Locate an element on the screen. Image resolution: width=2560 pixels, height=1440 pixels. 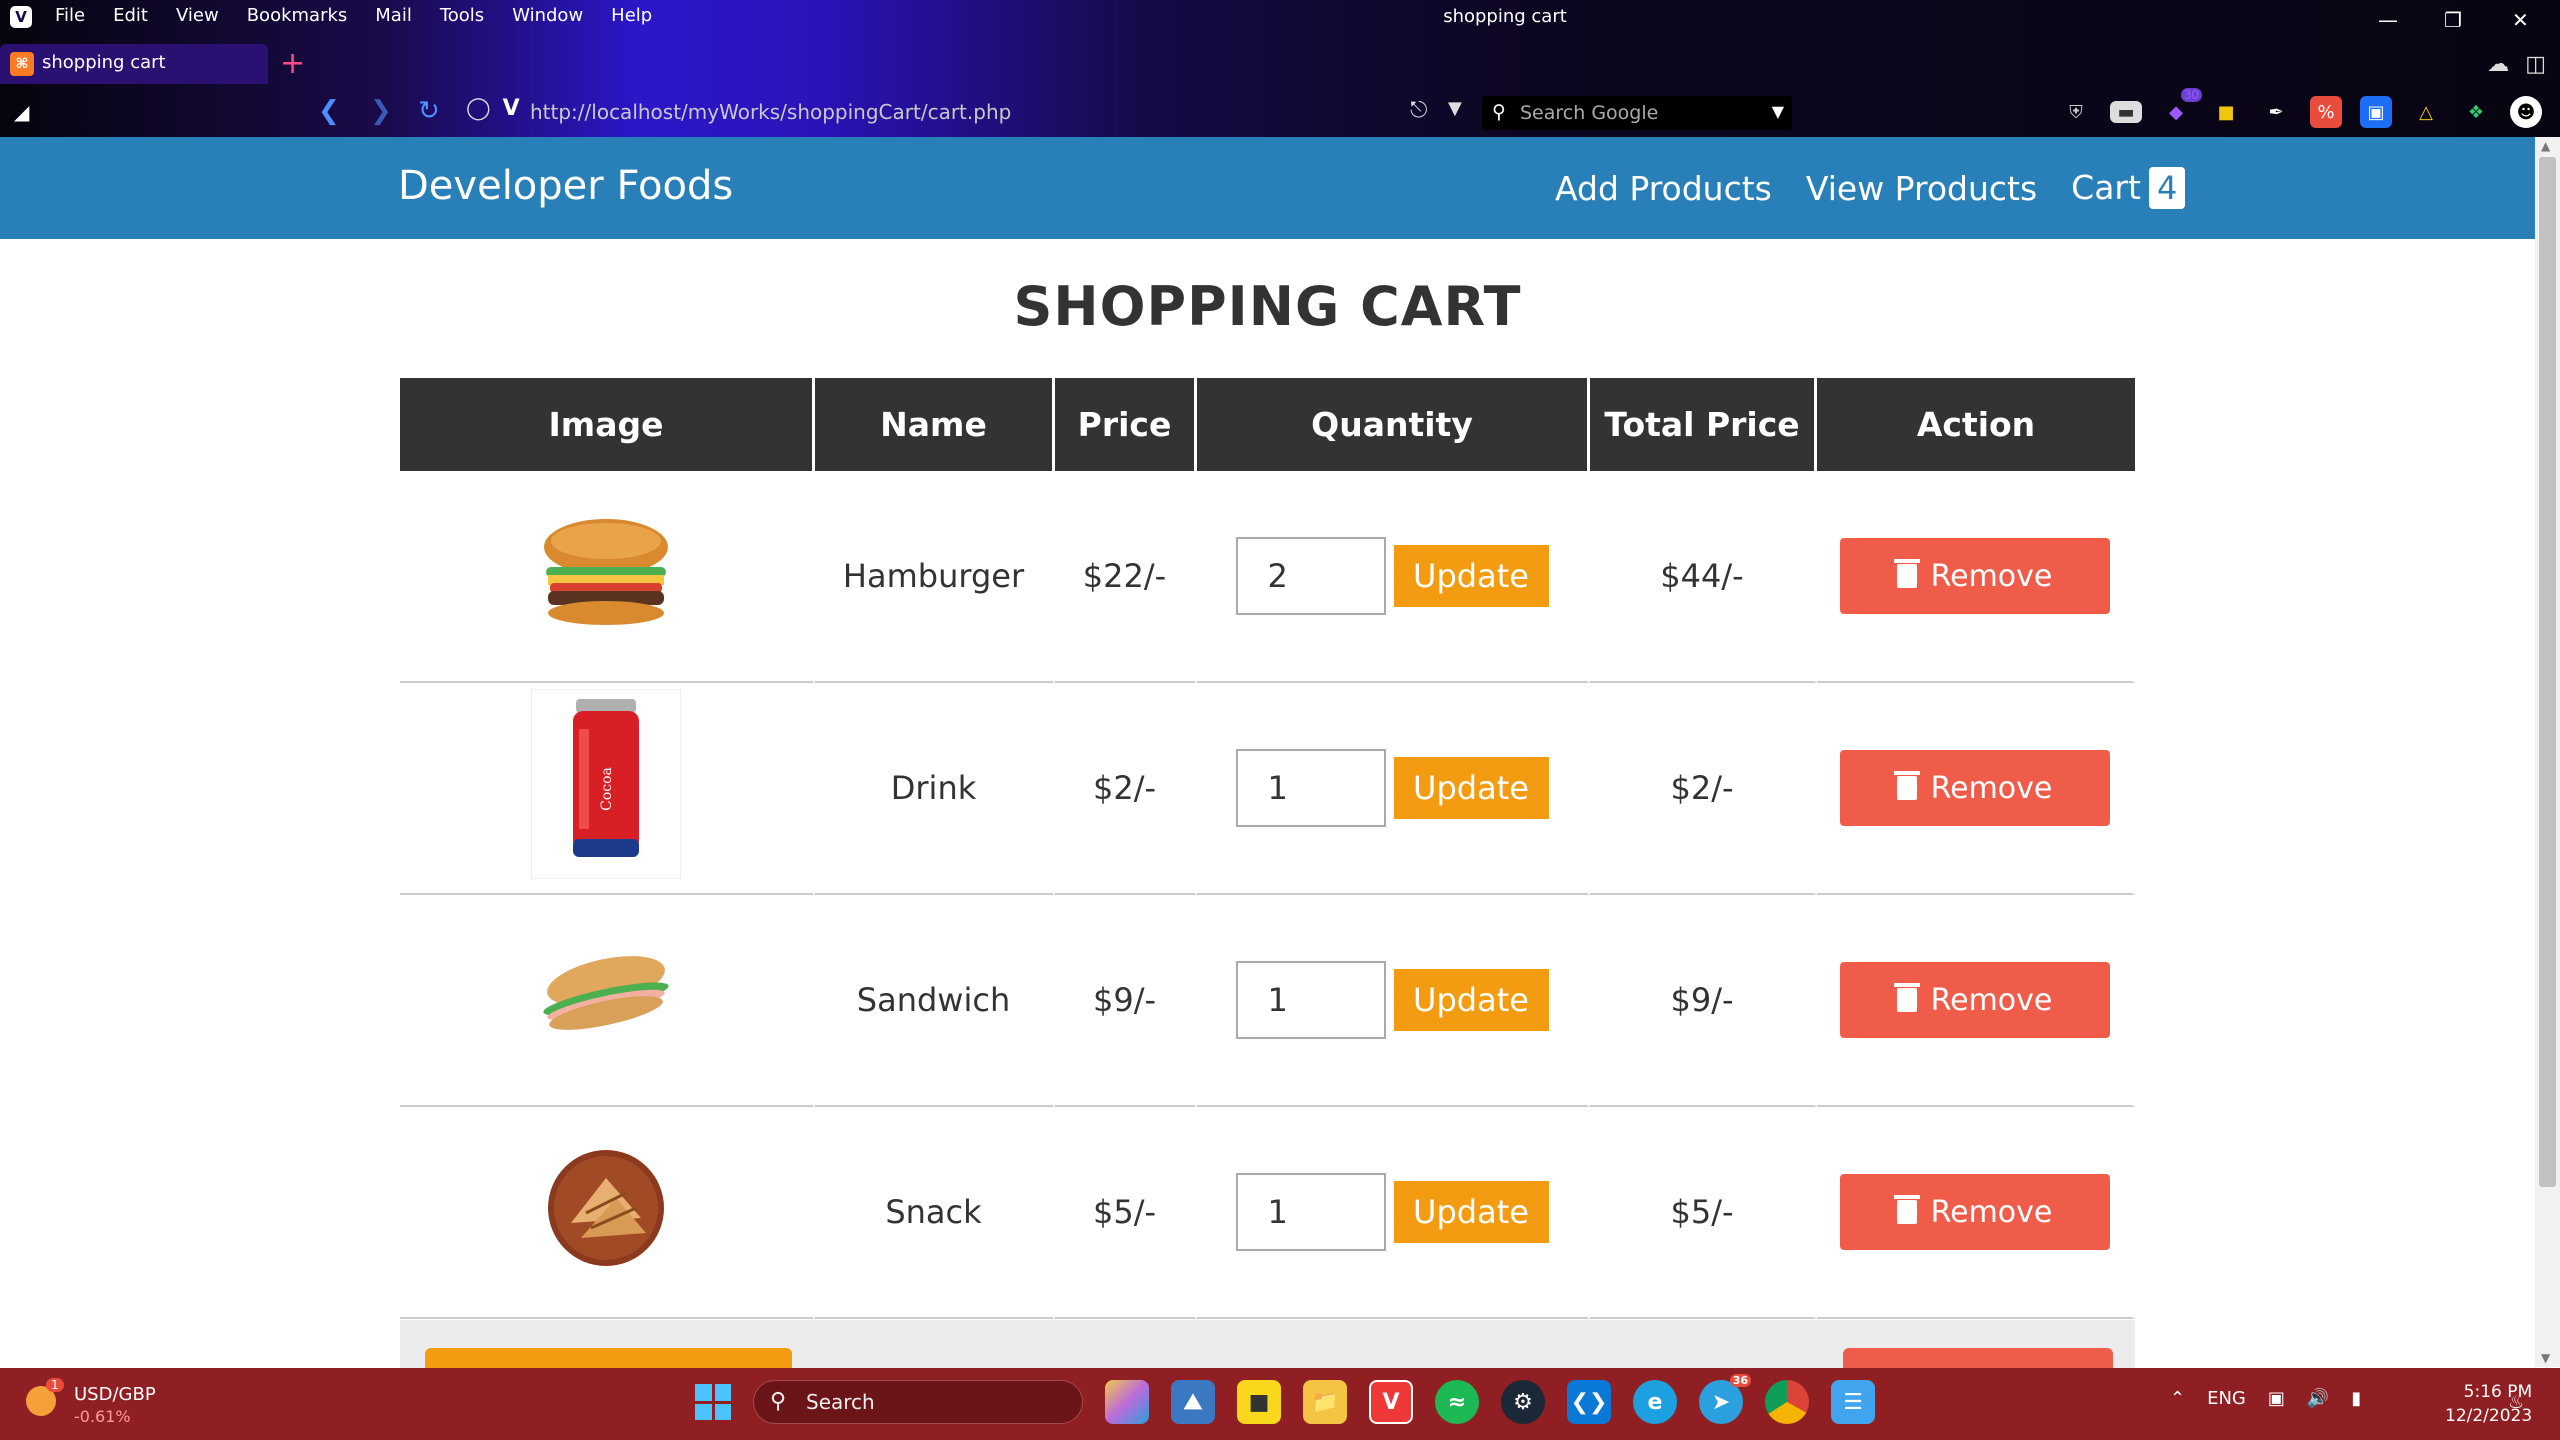
vivaldi-taskbar-icon: V is located at coordinates (1391, 1402).